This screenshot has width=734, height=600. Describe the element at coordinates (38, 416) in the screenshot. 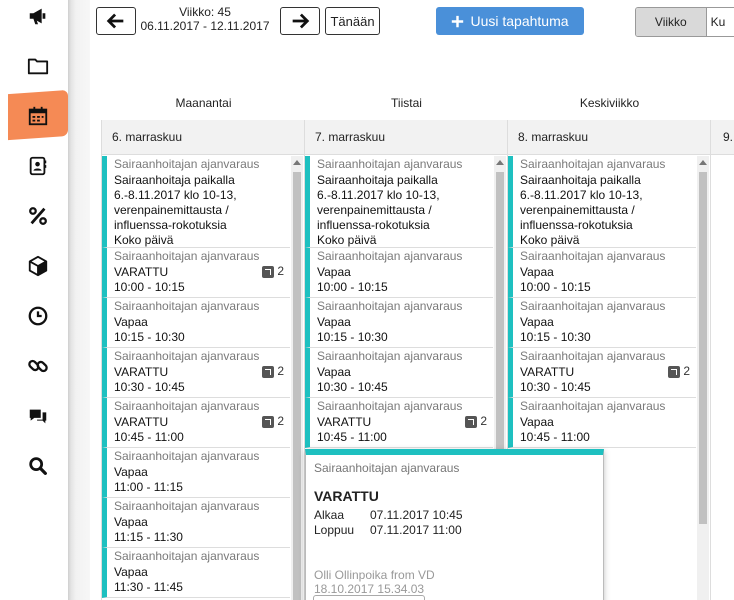

I see `chat-icon` at that location.